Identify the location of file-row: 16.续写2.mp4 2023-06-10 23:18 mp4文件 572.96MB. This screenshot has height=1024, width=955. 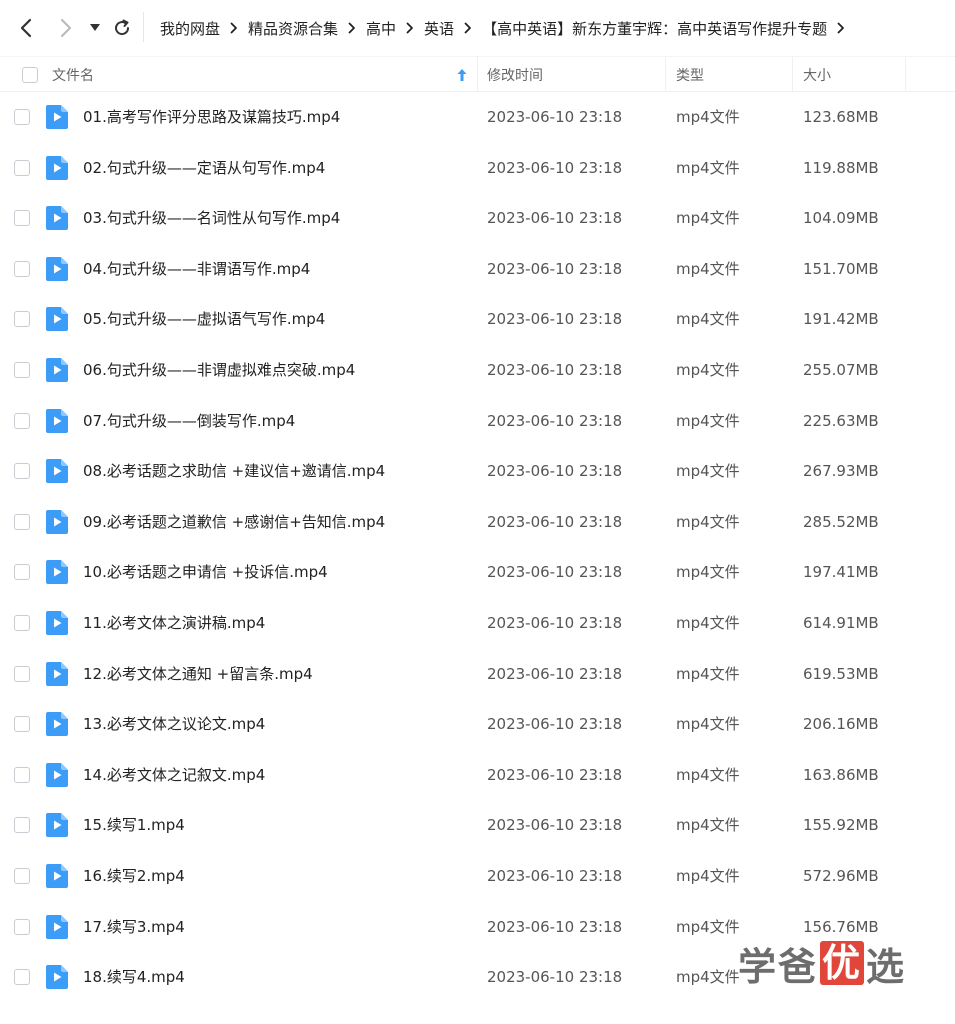
(477, 876).